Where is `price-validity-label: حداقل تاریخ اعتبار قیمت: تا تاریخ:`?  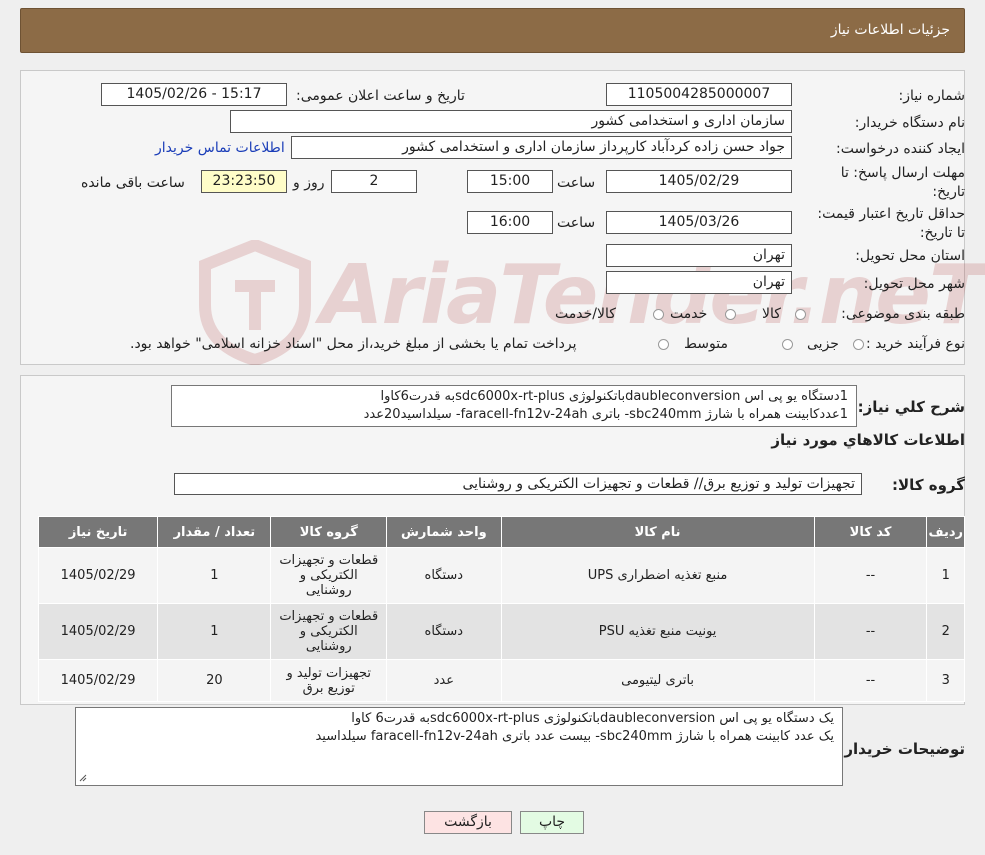 price-validity-label: حداقل تاریخ اعتبار قیمت: تا تاریخ: is located at coordinates (891, 223).